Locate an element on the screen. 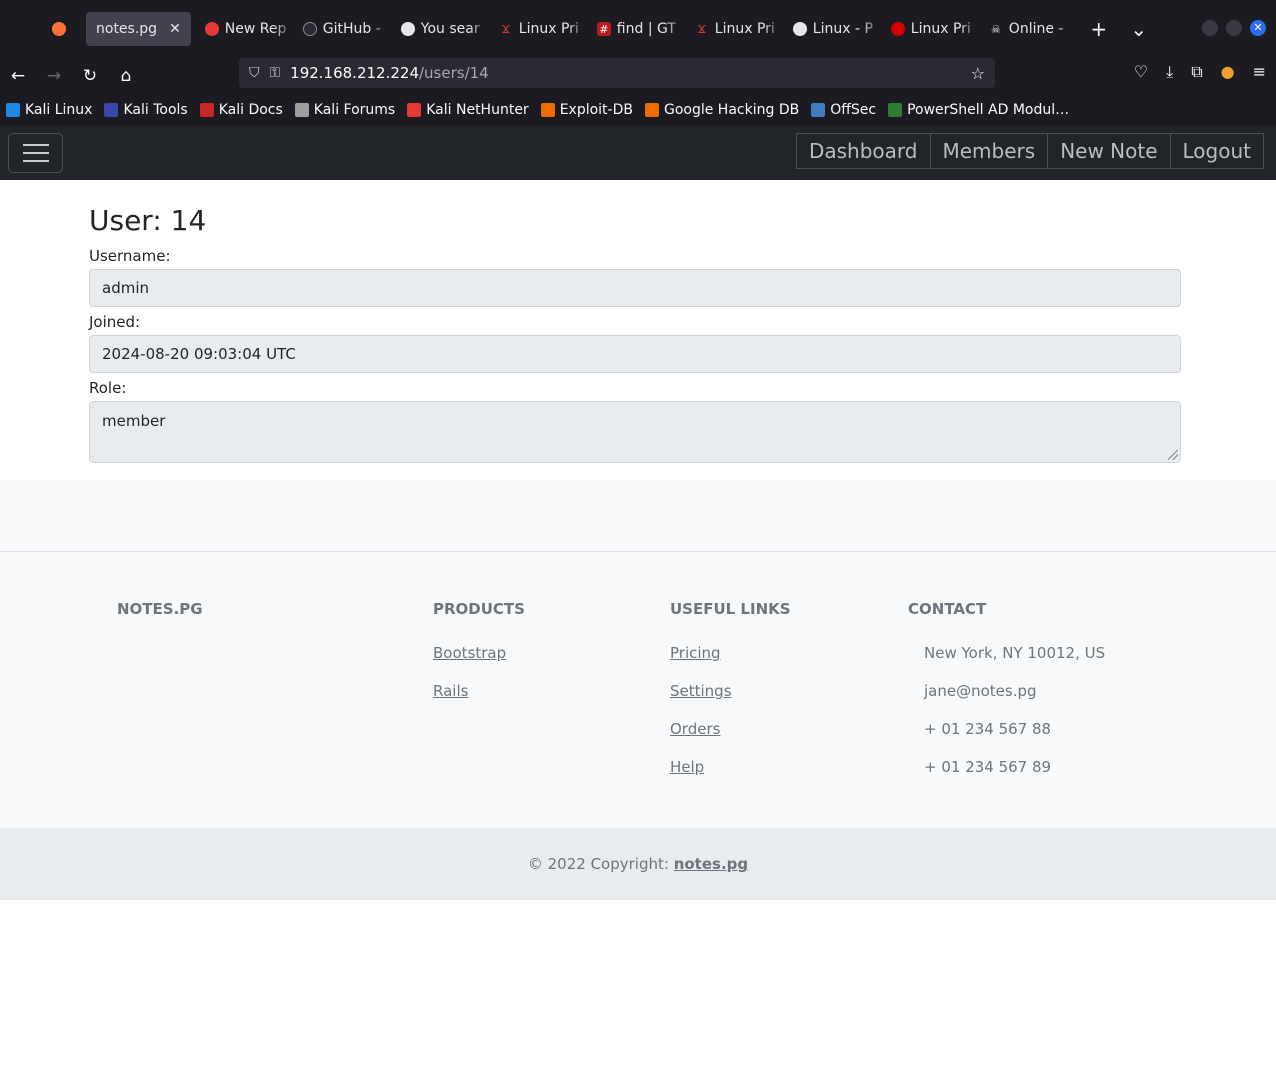  footer-products-title: PRODUCTS is located at coordinates (479, 609).